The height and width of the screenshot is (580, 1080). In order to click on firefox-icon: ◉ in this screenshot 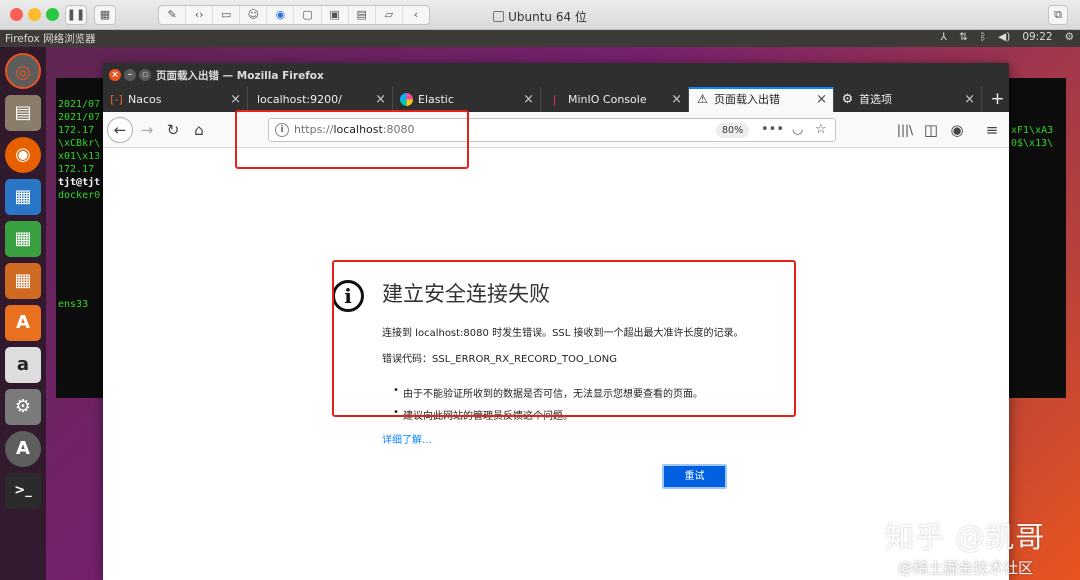, I will do `click(23, 155)`.